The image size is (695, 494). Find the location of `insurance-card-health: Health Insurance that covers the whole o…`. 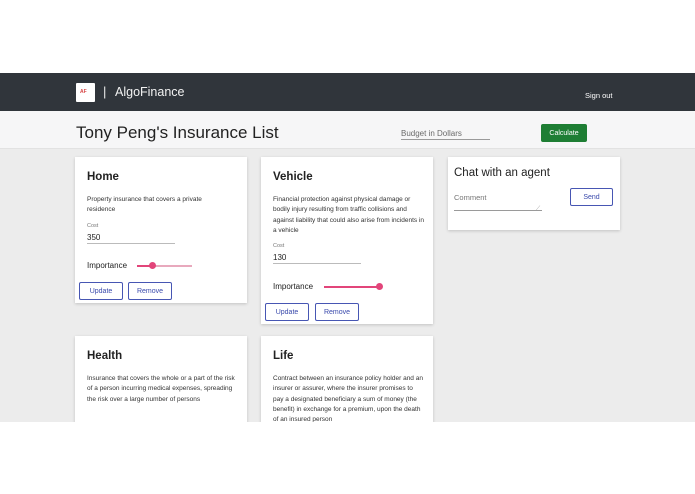

insurance-card-health: Health Insurance that covers the whole o… is located at coordinates (161, 379).